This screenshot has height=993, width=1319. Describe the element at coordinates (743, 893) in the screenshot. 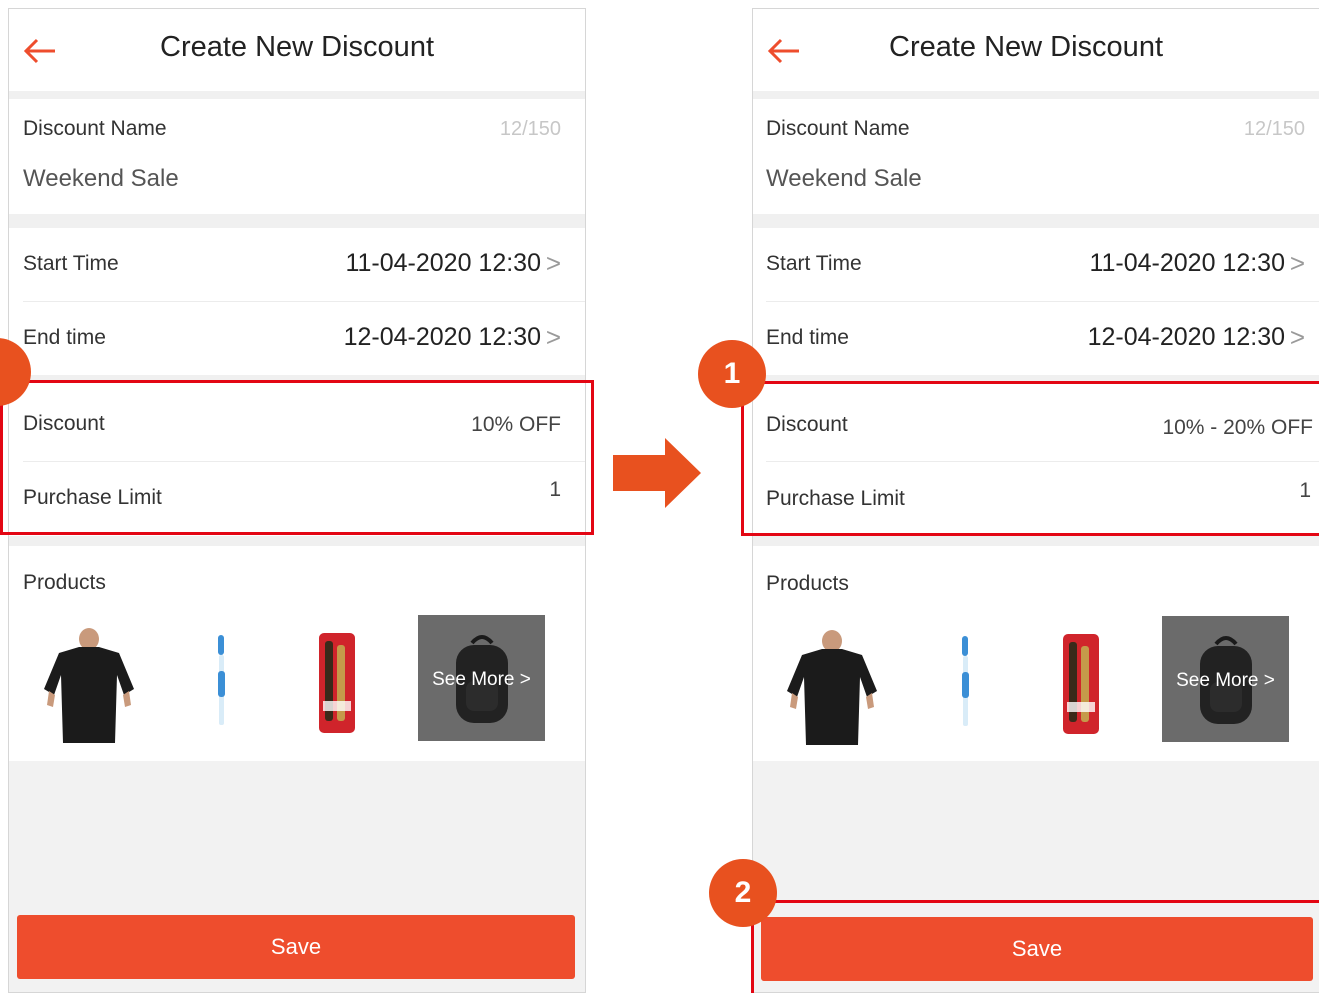

I see `callout-badge-2: 2` at that location.